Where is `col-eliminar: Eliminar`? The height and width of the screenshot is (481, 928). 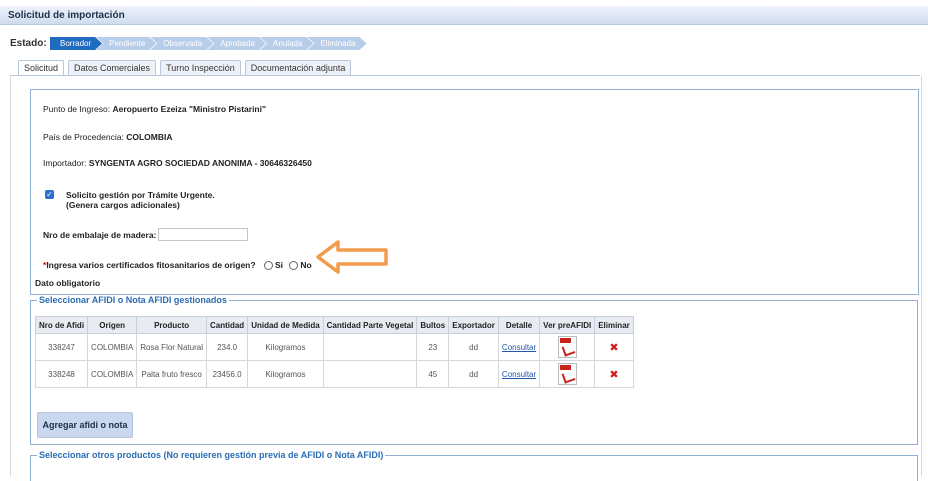 col-eliminar: Eliminar is located at coordinates (614, 325).